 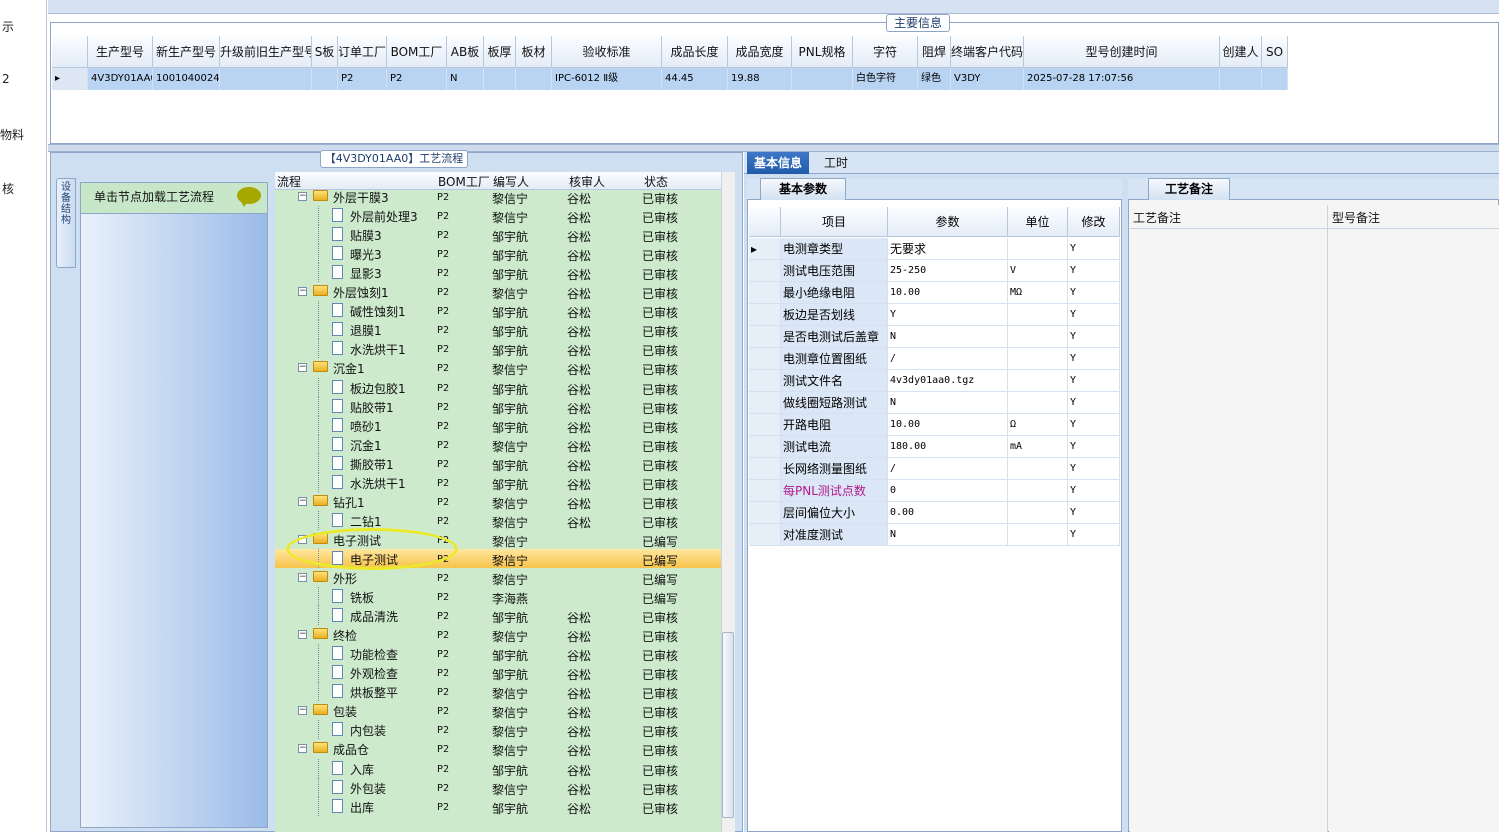 What do you see at coordinates (607, 52) in the screenshot?
I see `grid-col-header: 验收标准` at bounding box center [607, 52].